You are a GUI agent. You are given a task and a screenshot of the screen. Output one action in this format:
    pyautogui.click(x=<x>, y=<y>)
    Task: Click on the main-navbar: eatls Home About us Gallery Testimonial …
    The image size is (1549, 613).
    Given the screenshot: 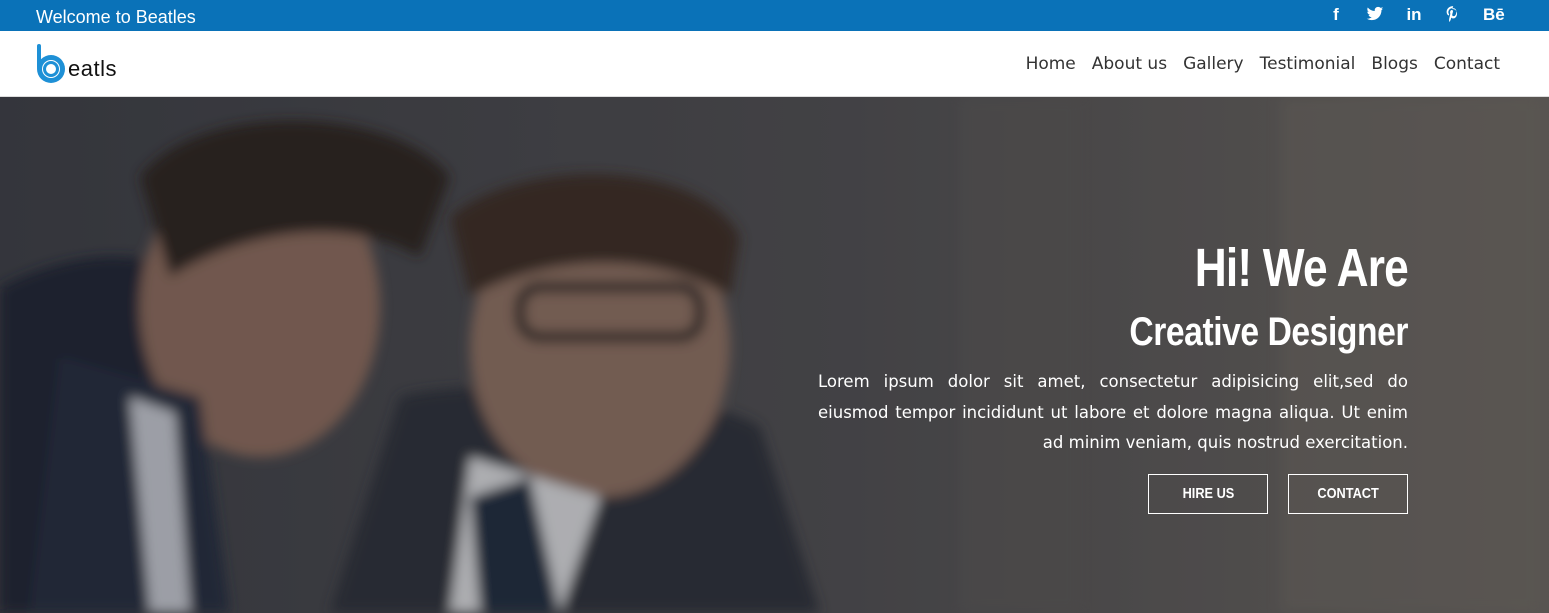 What is the action you would take?
    pyautogui.click(x=774, y=64)
    